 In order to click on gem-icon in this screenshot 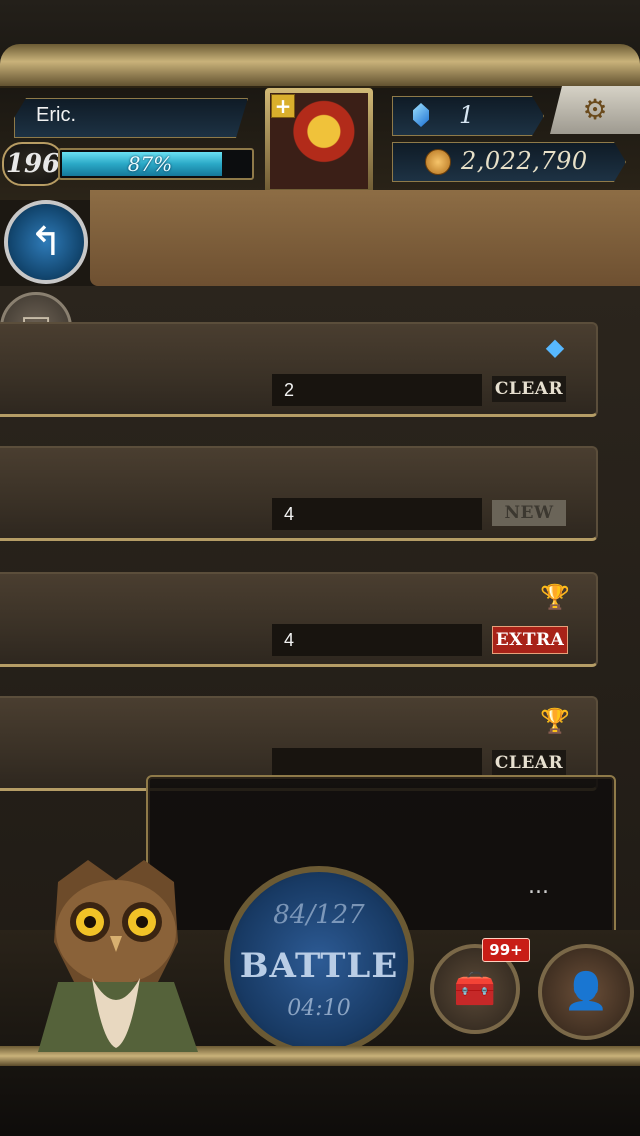, I will do `click(421, 115)`.